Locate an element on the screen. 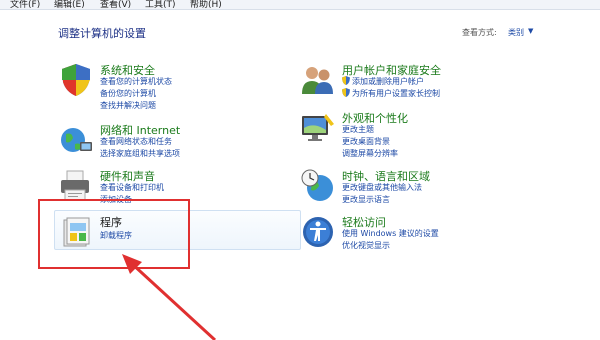  link-view-status: 查看您的计算机状态 is located at coordinates (136, 81).